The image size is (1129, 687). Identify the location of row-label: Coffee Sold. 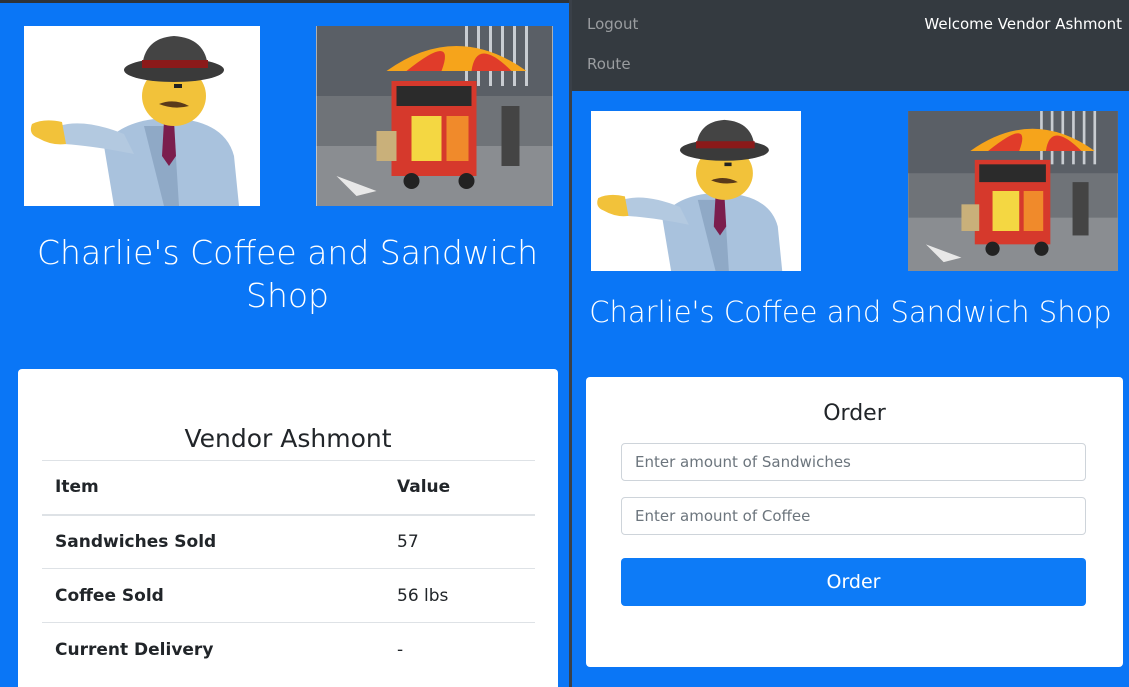
(213, 595).